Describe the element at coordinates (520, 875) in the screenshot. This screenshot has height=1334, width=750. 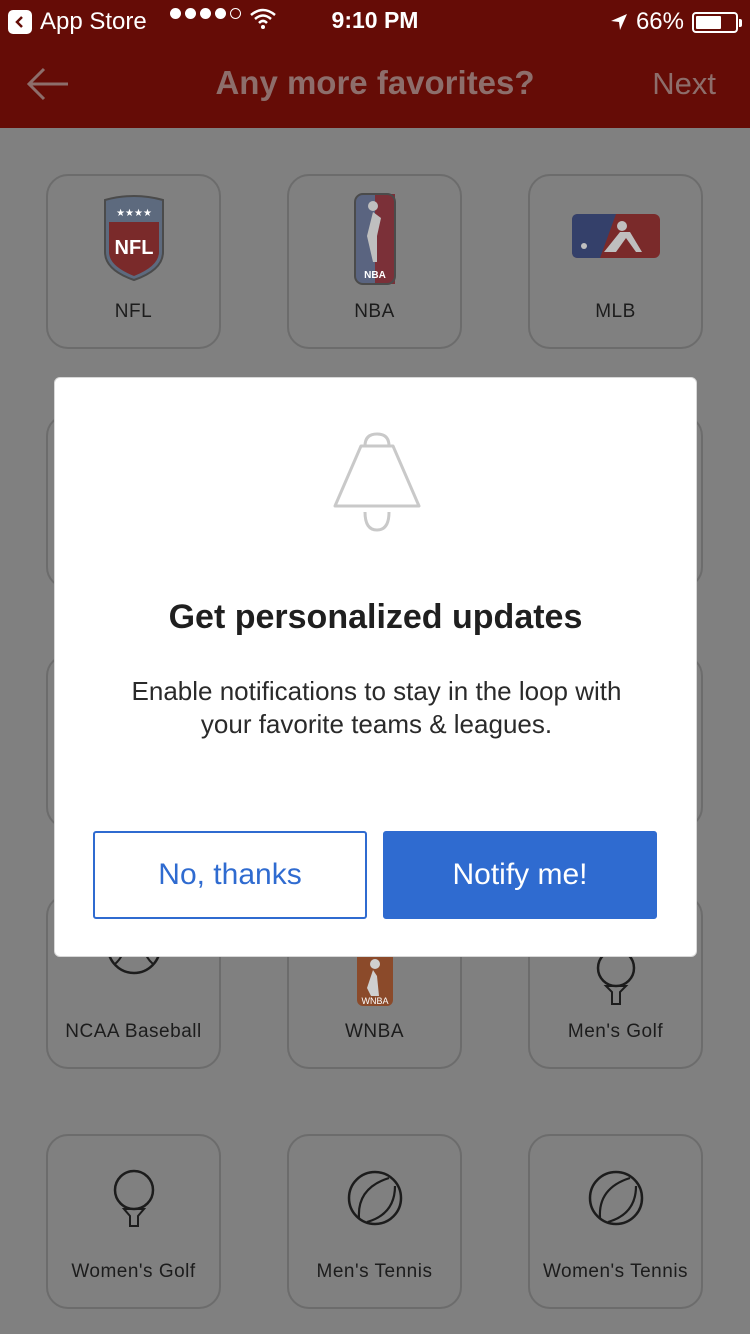
I see `notify-me-button: Notify me!` at that location.